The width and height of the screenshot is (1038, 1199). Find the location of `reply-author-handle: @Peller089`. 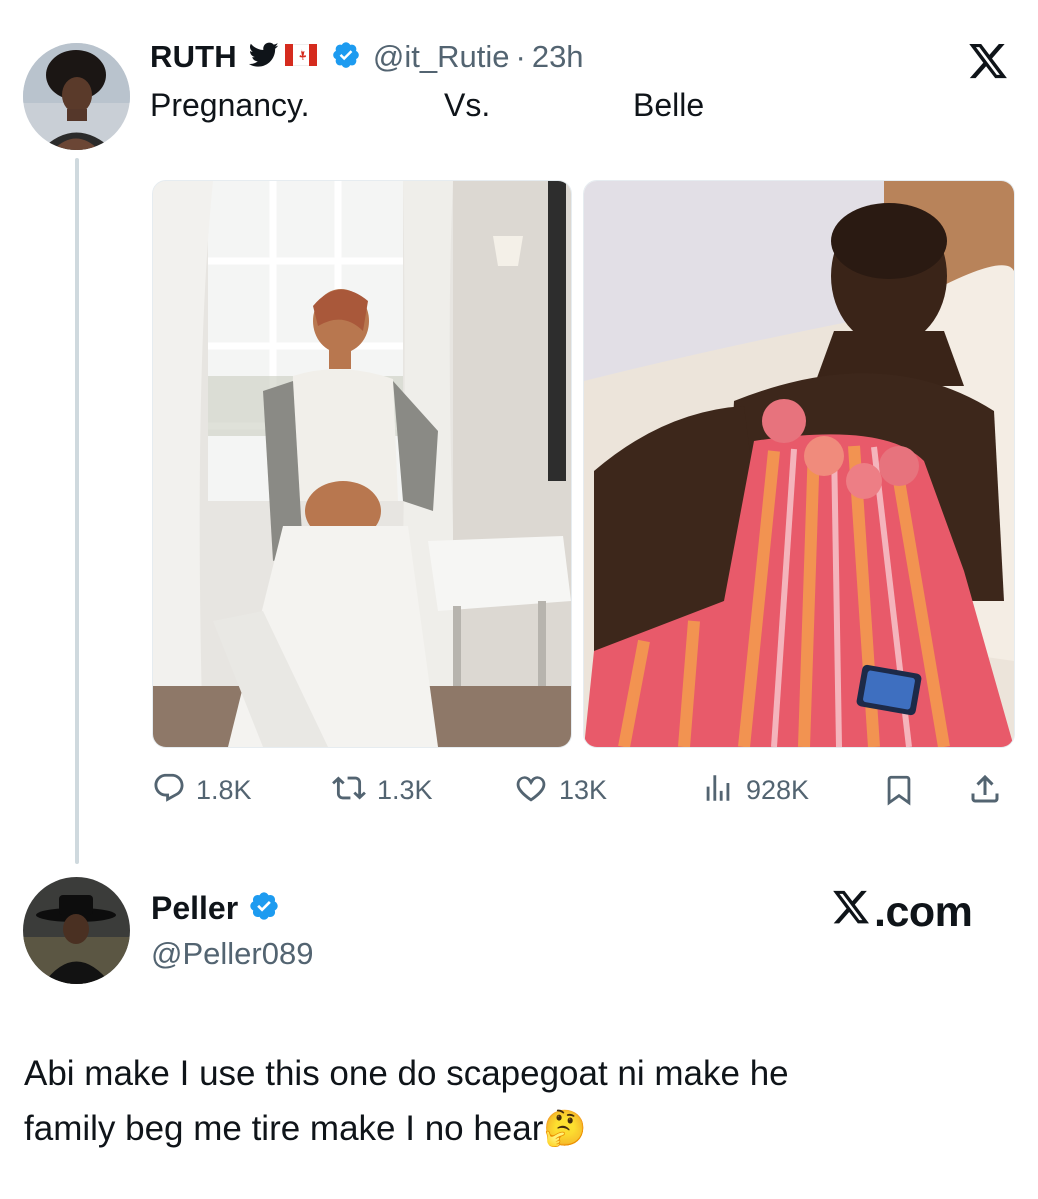

reply-author-handle: @Peller089 is located at coordinates (232, 954).